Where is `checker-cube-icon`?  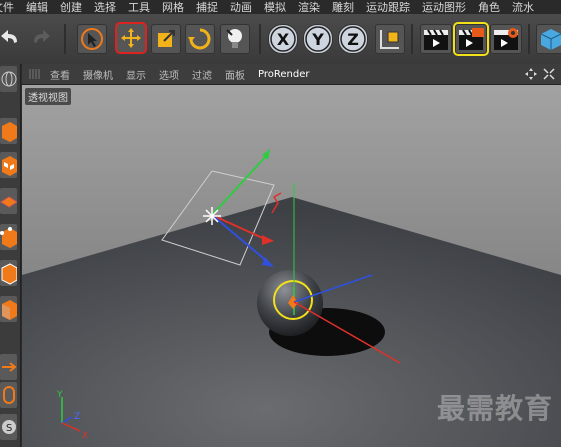 checker-cube-icon is located at coordinates (9, 166).